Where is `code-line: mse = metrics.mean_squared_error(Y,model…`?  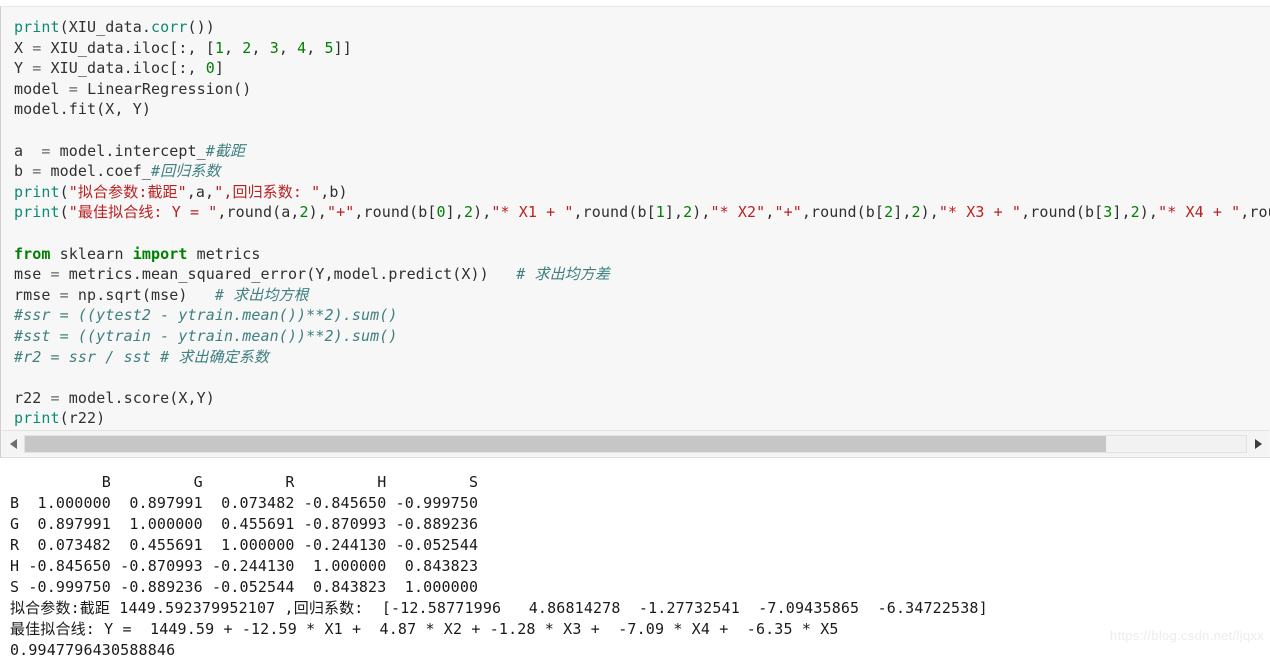 code-line: mse = metrics.mean_squared_error(Y,model… is located at coordinates (642, 274).